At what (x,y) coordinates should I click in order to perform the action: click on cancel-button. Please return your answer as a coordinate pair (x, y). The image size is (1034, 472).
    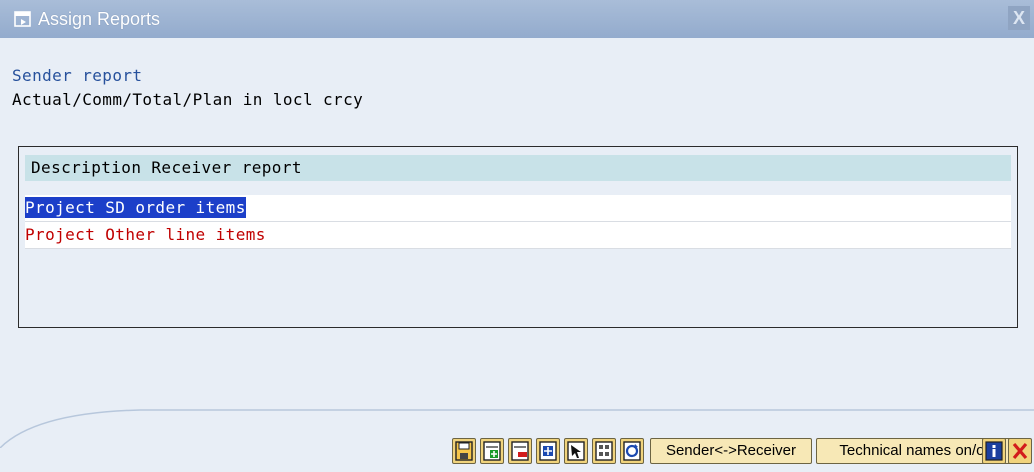
    Looking at the image, I should click on (1020, 451).